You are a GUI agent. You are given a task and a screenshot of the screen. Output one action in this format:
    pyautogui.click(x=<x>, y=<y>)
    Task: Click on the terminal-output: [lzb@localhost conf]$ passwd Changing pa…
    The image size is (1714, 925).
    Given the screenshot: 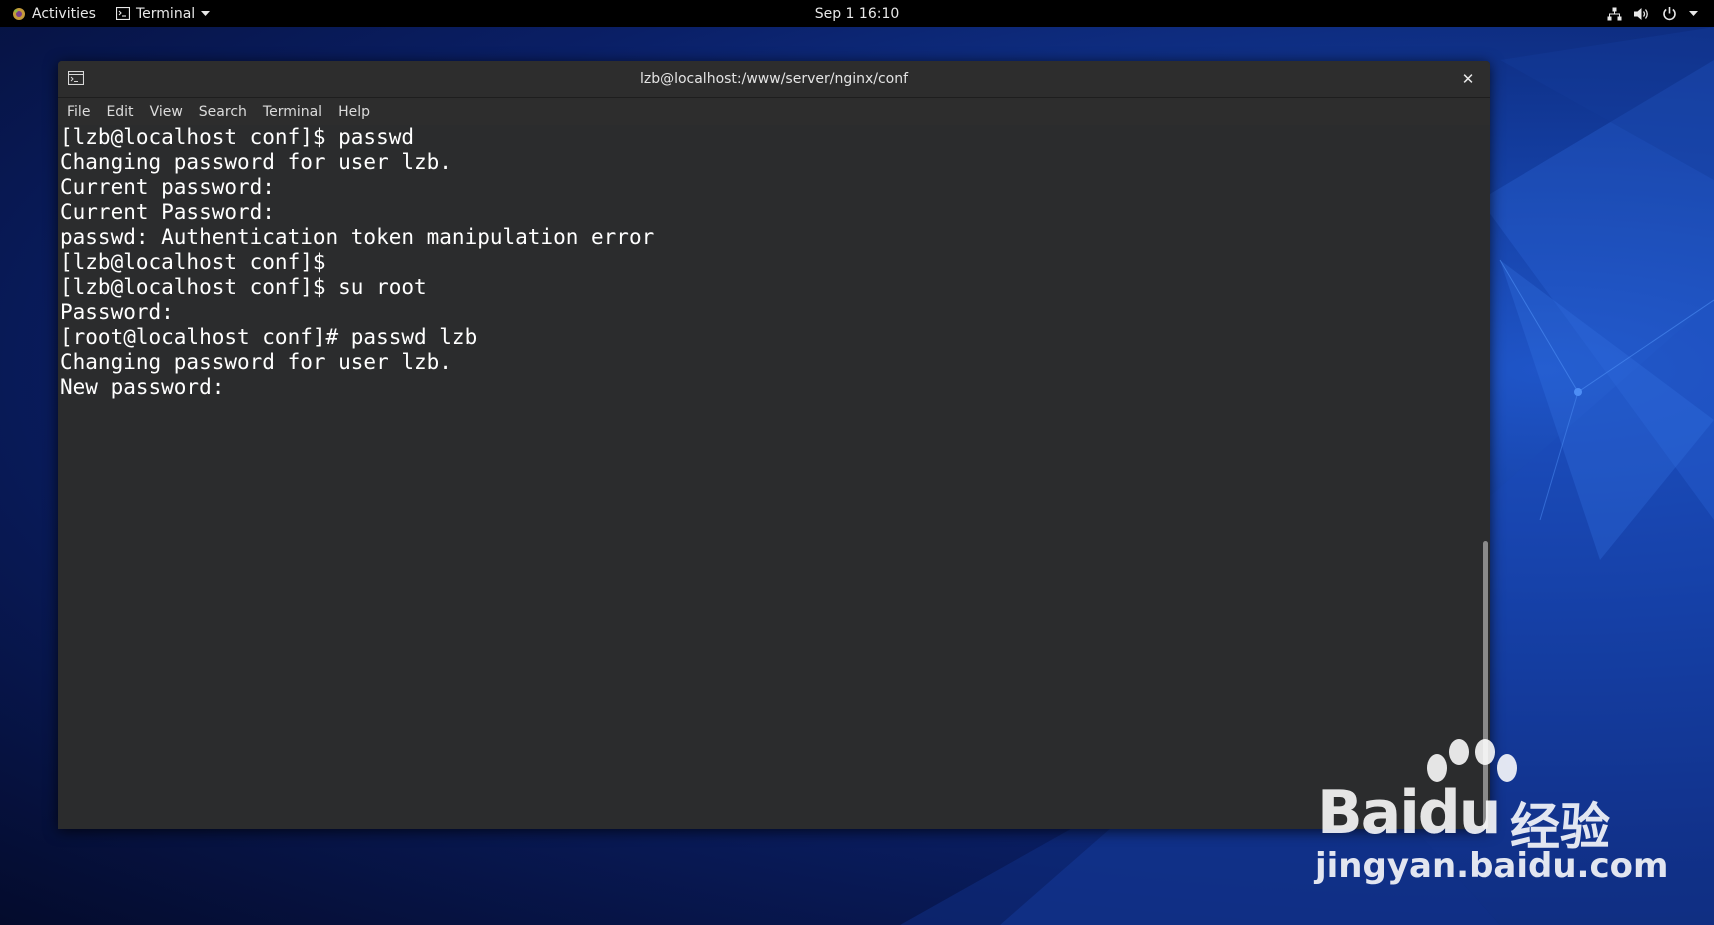 What is the action you would take?
    pyautogui.click(x=357, y=262)
    